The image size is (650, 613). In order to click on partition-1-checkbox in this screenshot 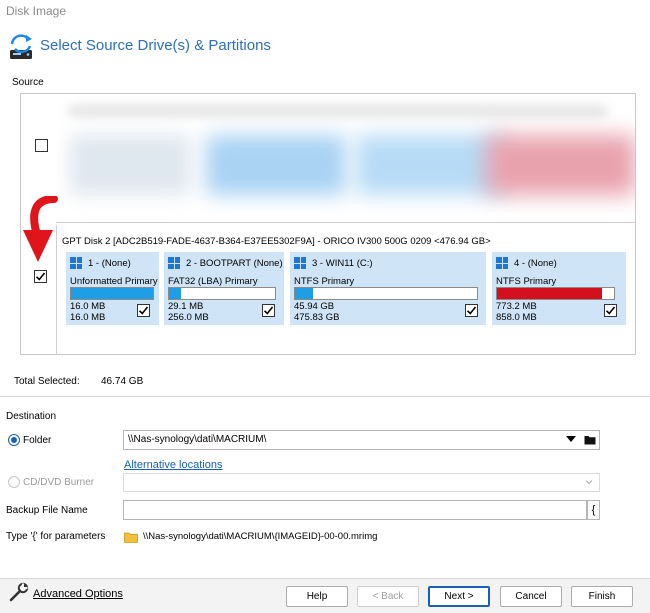, I will do `click(143, 310)`.